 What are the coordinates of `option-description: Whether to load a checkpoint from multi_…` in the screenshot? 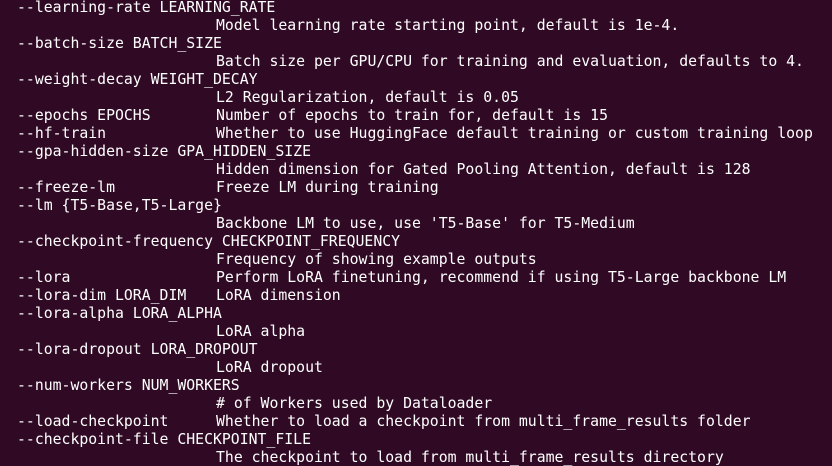 It's located at (483, 421).